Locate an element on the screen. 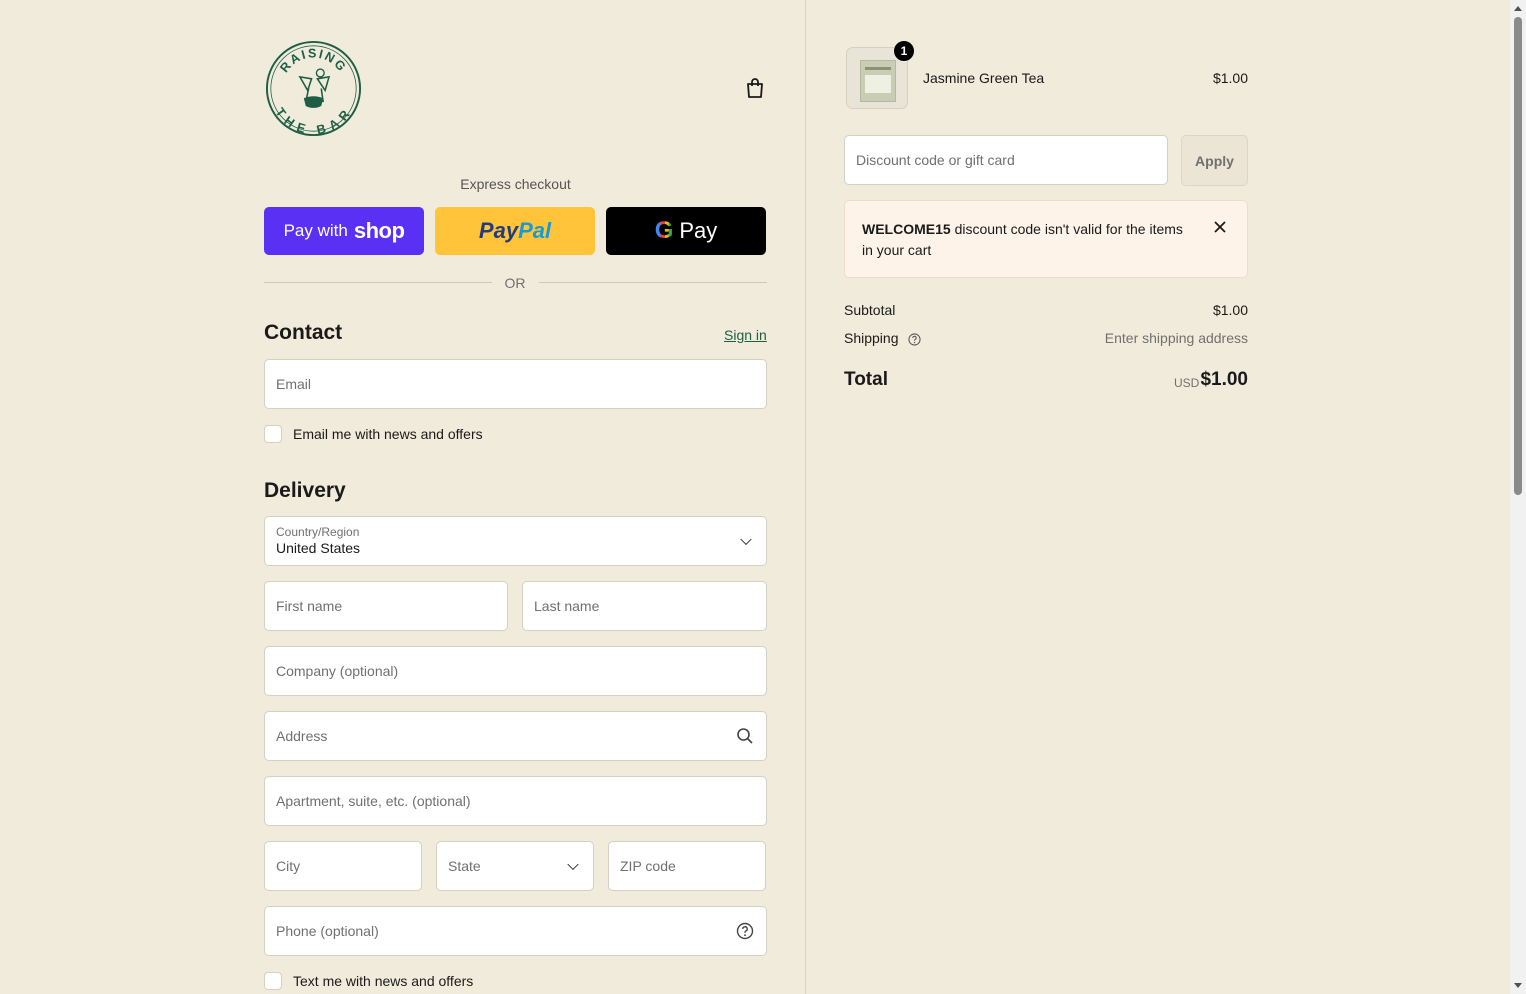 The height and width of the screenshot is (994, 1526). product-price: $1.00 is located at coordinates (1230, 78).